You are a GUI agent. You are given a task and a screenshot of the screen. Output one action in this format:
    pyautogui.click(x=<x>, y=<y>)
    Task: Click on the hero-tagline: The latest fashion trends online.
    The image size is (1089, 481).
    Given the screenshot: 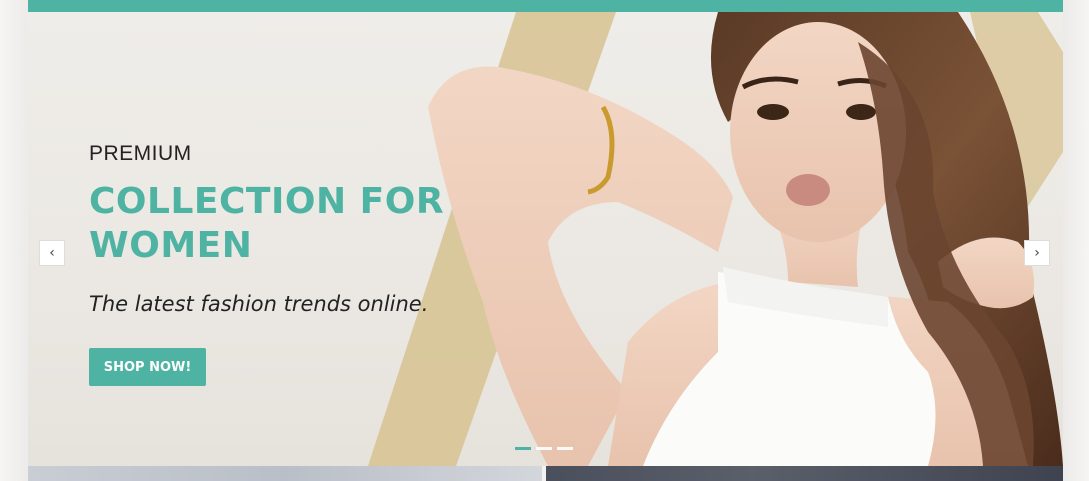 What is the action you would take?
    pyautogui.click(x=259, y=304)
    